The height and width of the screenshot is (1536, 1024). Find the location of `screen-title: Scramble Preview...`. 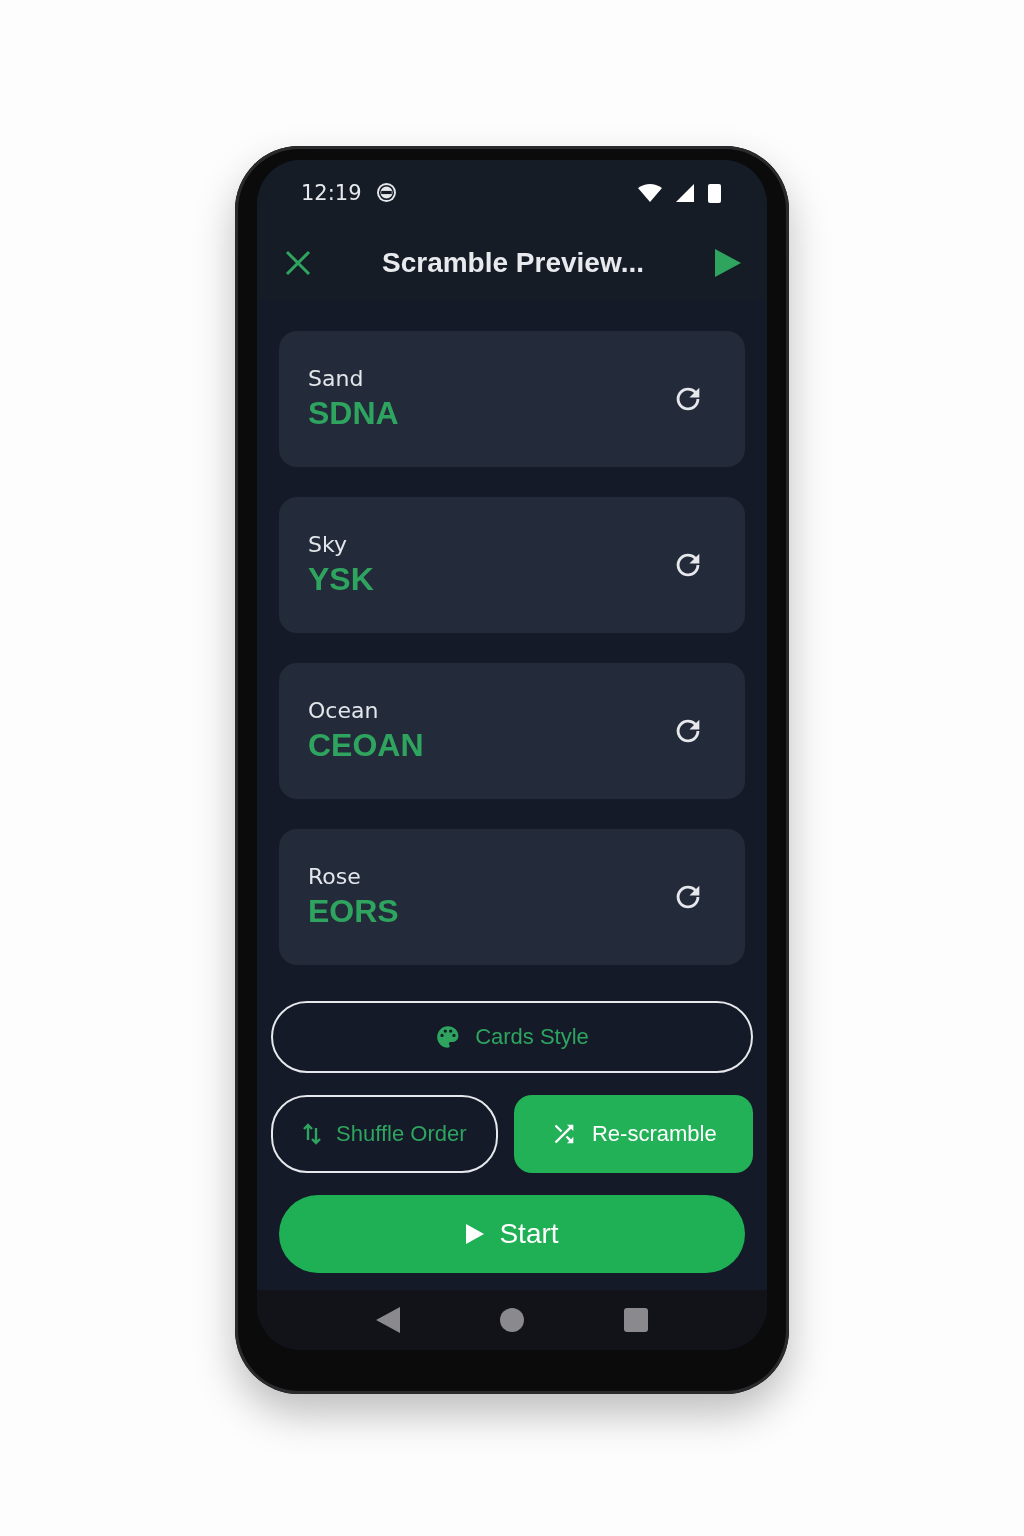

screen-title: Scramble Preview... is located at coordinates (513, 262).